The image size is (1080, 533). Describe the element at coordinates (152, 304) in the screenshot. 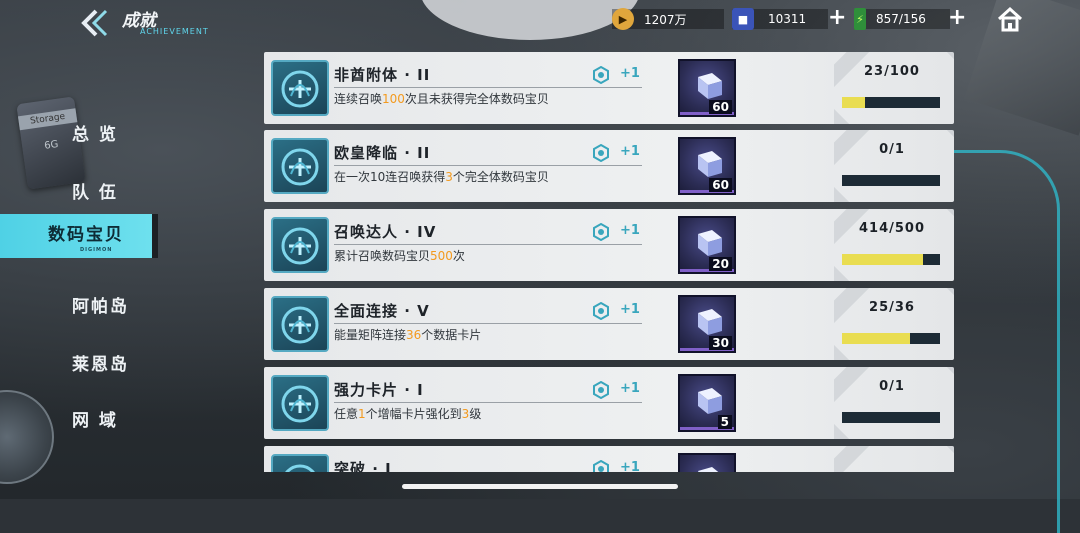

I see `sidebar-item-apa-island: 阿帕岛` at that location.